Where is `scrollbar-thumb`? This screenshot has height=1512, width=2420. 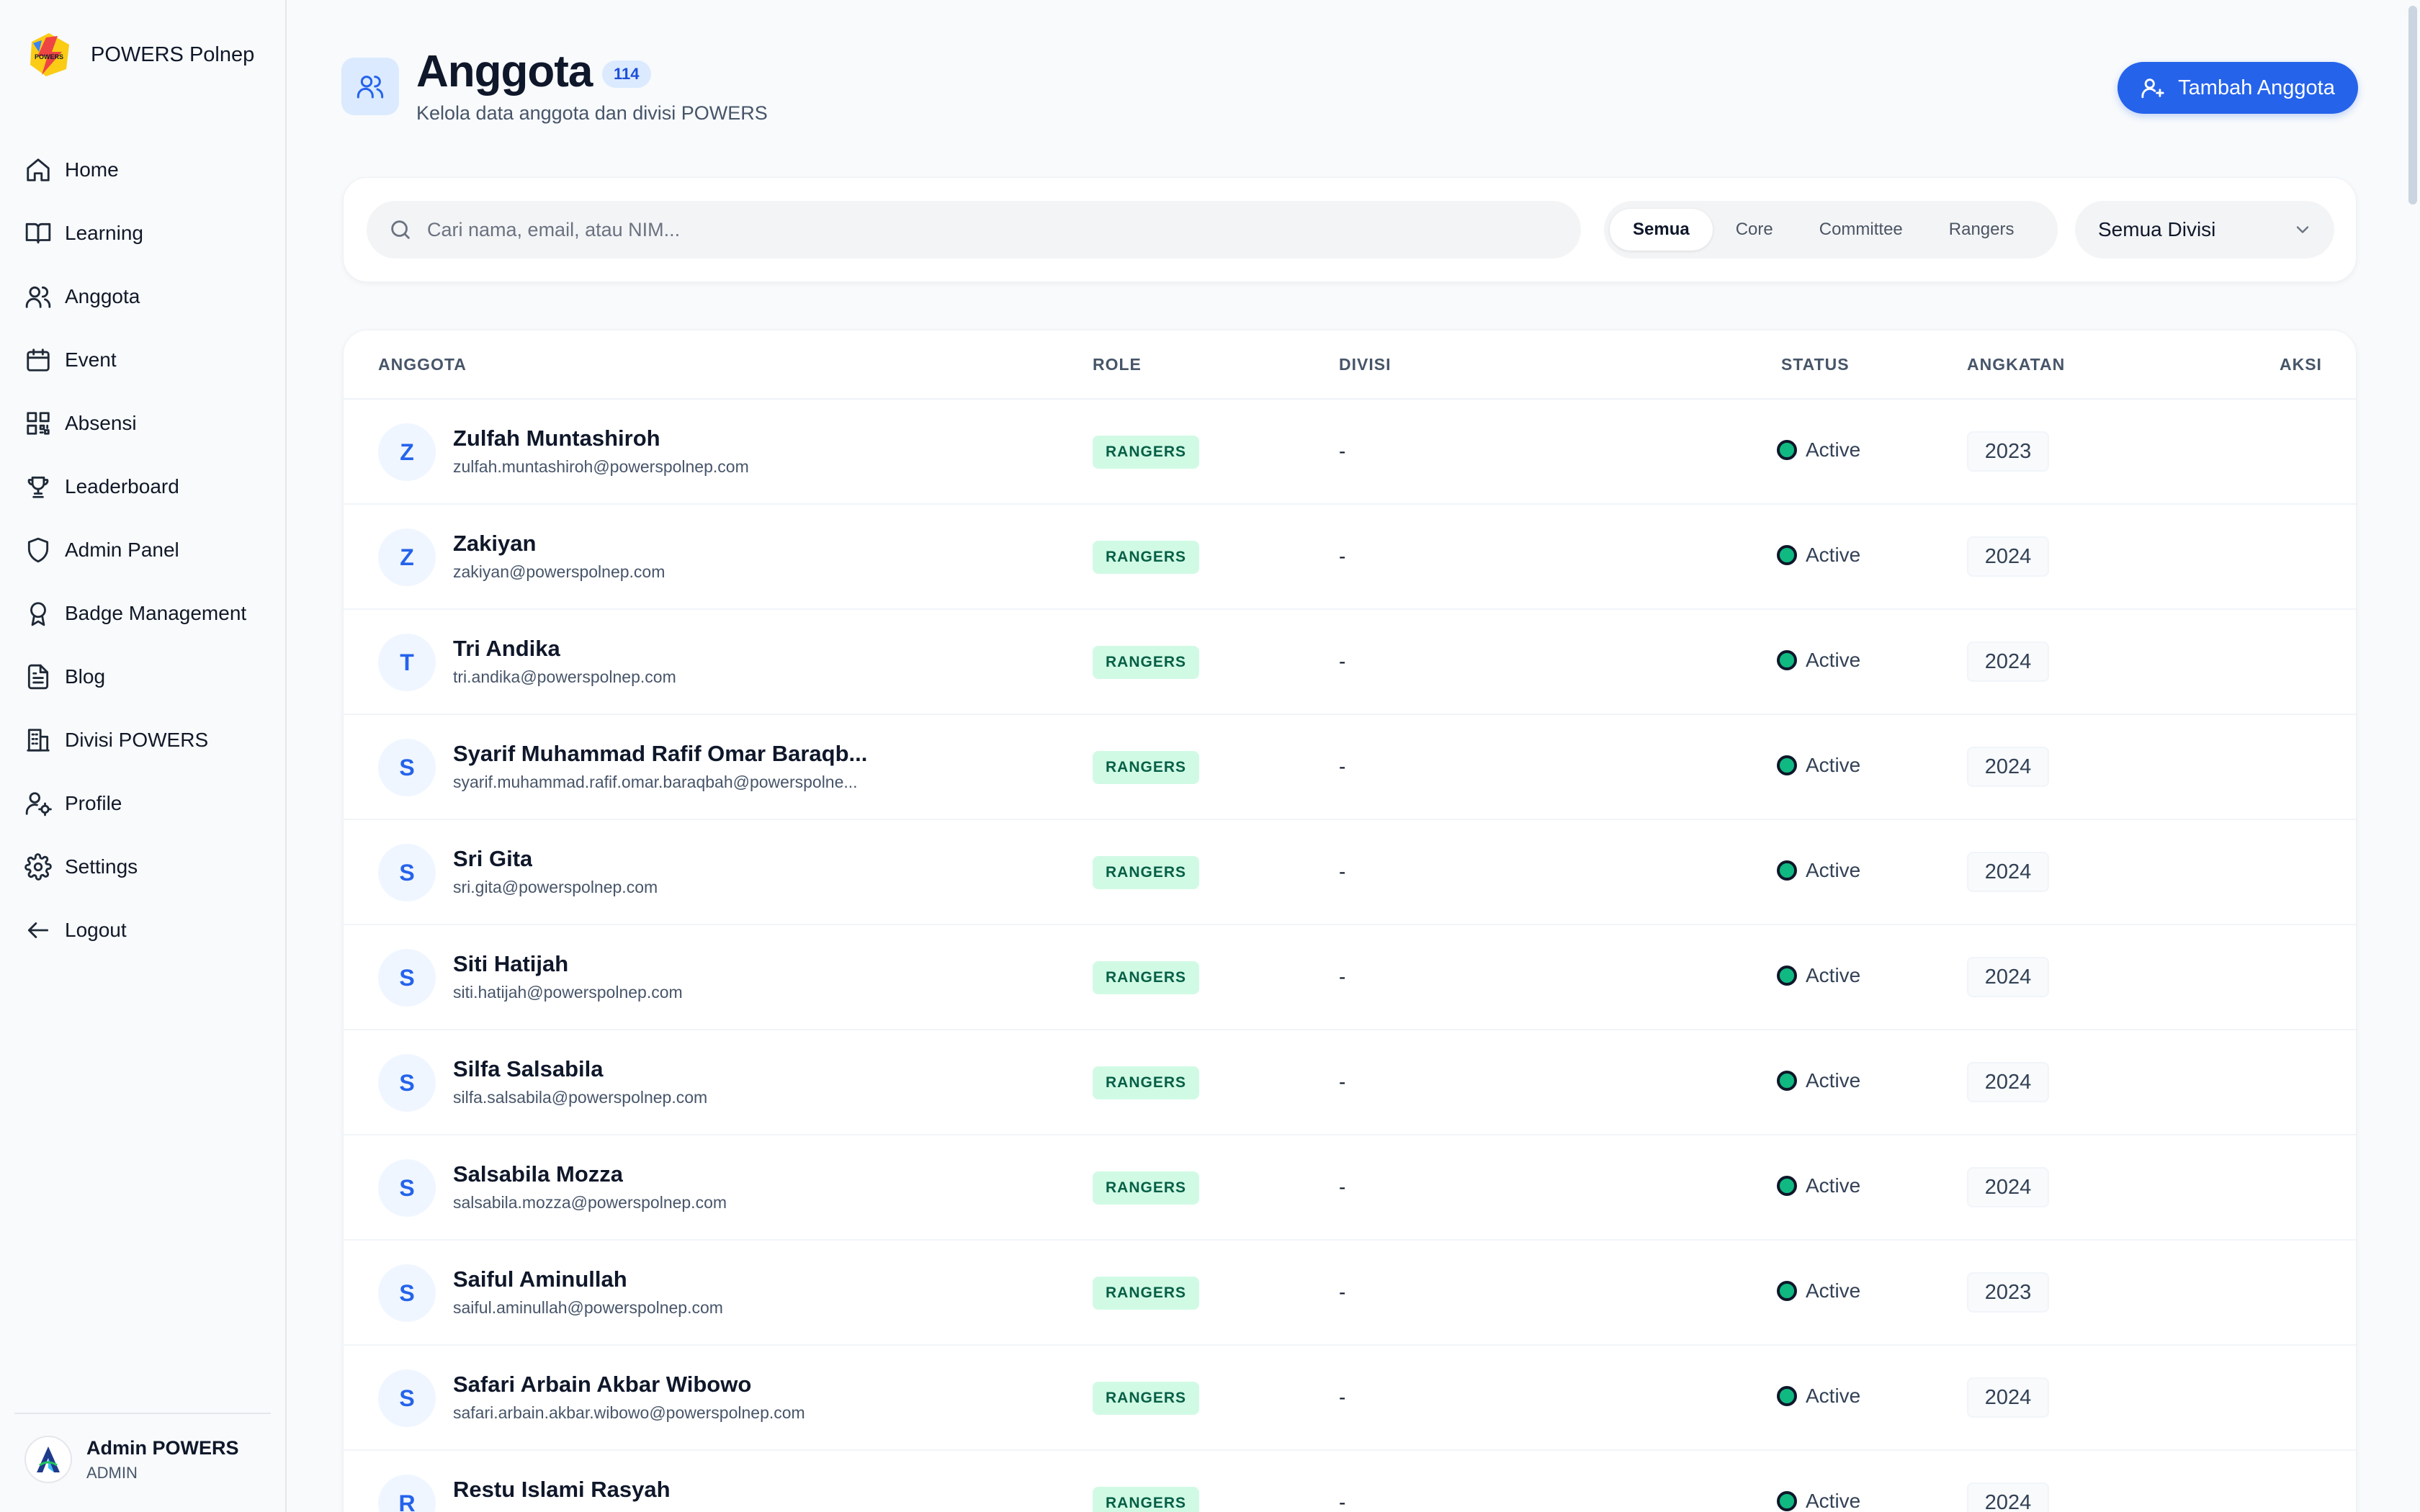
scrollbar-thumb is located at coordinates (2412, 105).